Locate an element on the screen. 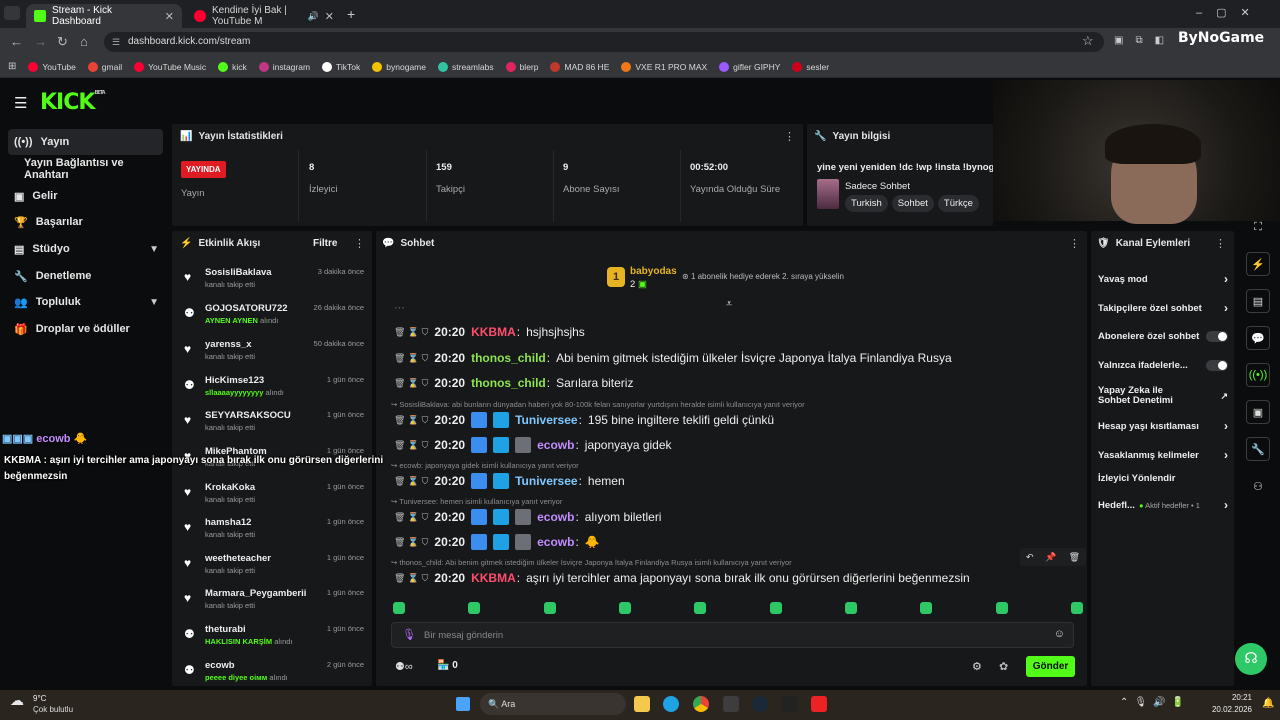 The width and height of the screenshot is (1280, 720). channel-action: Hesap yaşı kısıtlaması › is located at coordinates (1163, 426).